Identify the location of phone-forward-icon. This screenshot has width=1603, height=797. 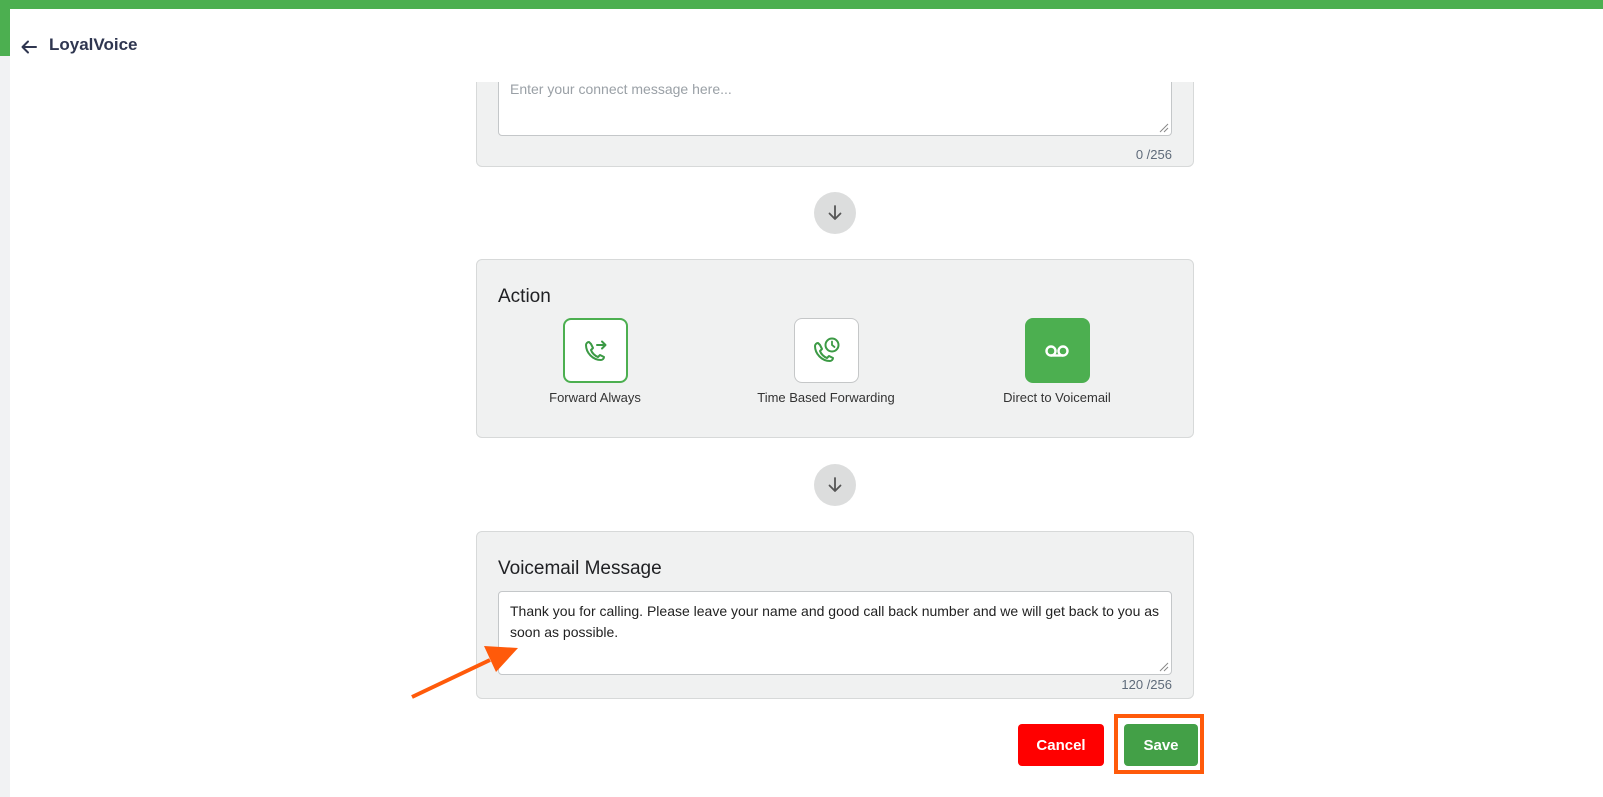
(596, 350).